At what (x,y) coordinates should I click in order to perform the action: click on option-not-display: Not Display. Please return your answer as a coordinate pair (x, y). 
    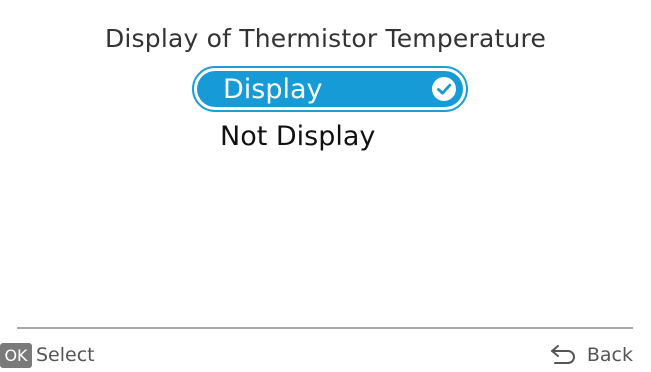
    Looking at the image, I should click on (297, 136).